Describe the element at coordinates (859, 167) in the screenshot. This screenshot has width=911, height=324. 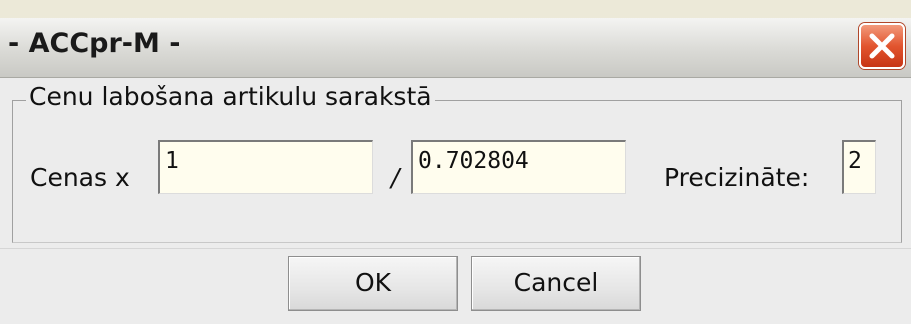
I see `precision-input: 2` at that location.